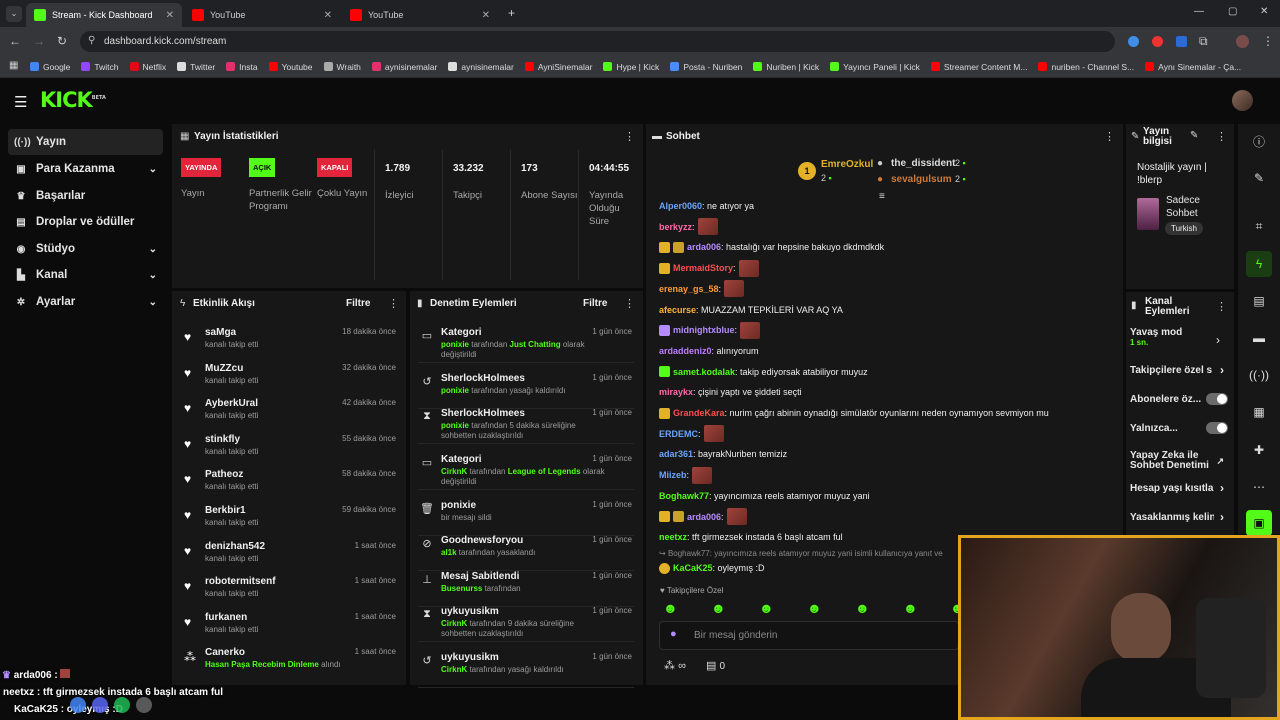  Describe the element at coordinates (1259, 226) in the screenshot. I see `crop-icon: ⌗` at that location.